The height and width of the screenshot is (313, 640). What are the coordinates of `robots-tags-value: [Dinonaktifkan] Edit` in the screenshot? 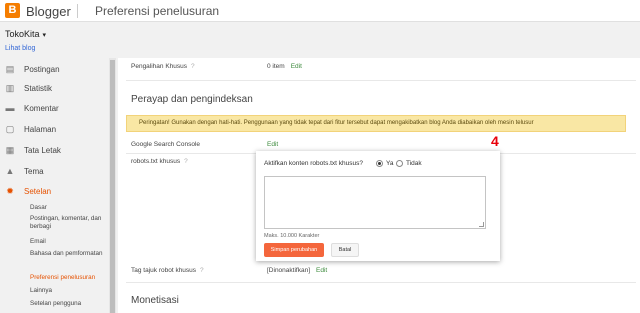 It's located at (297, 270).